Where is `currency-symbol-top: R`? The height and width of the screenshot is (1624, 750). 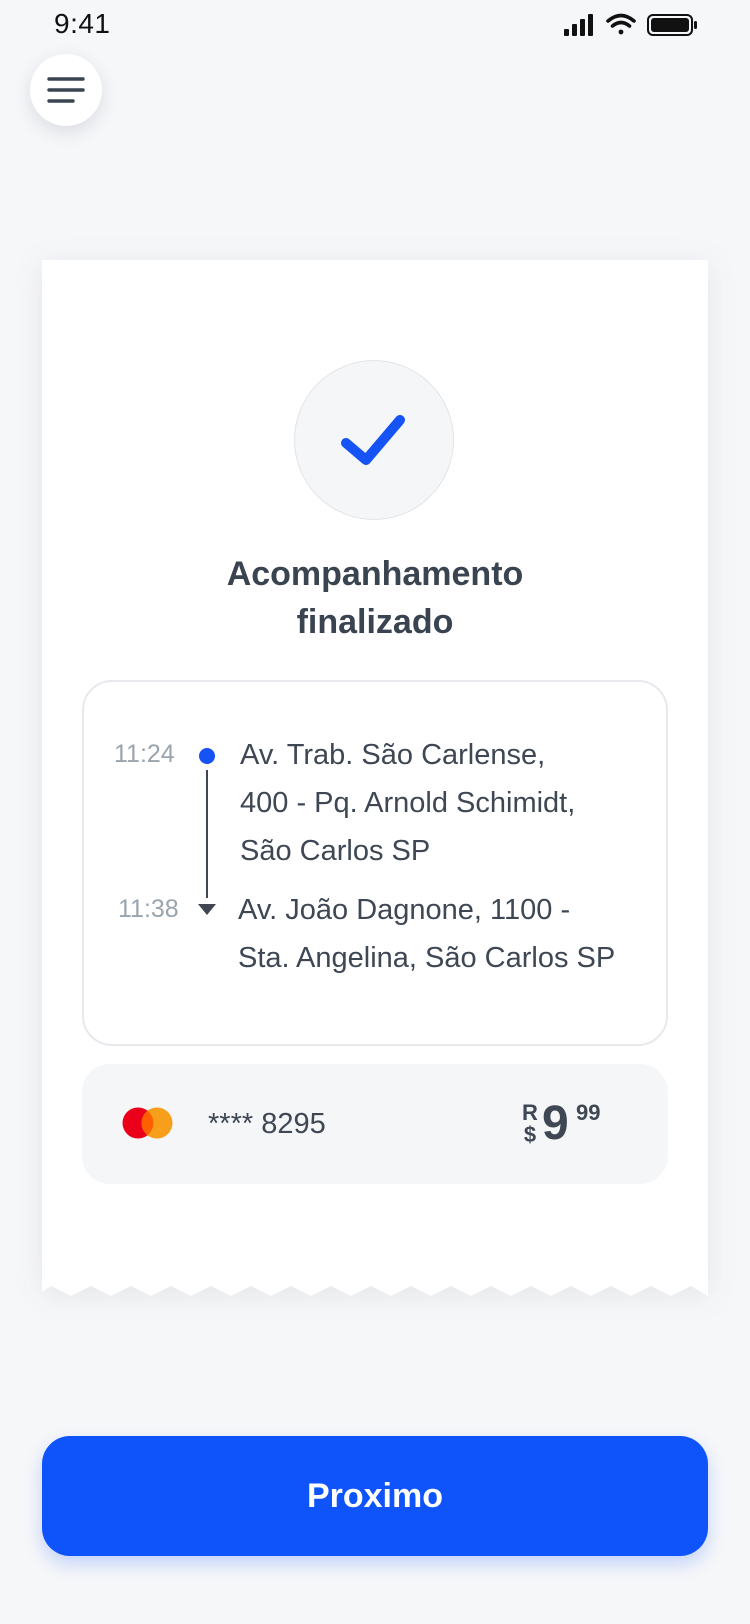
currency-symbol-top: R is located at coordinates (530, 1112).